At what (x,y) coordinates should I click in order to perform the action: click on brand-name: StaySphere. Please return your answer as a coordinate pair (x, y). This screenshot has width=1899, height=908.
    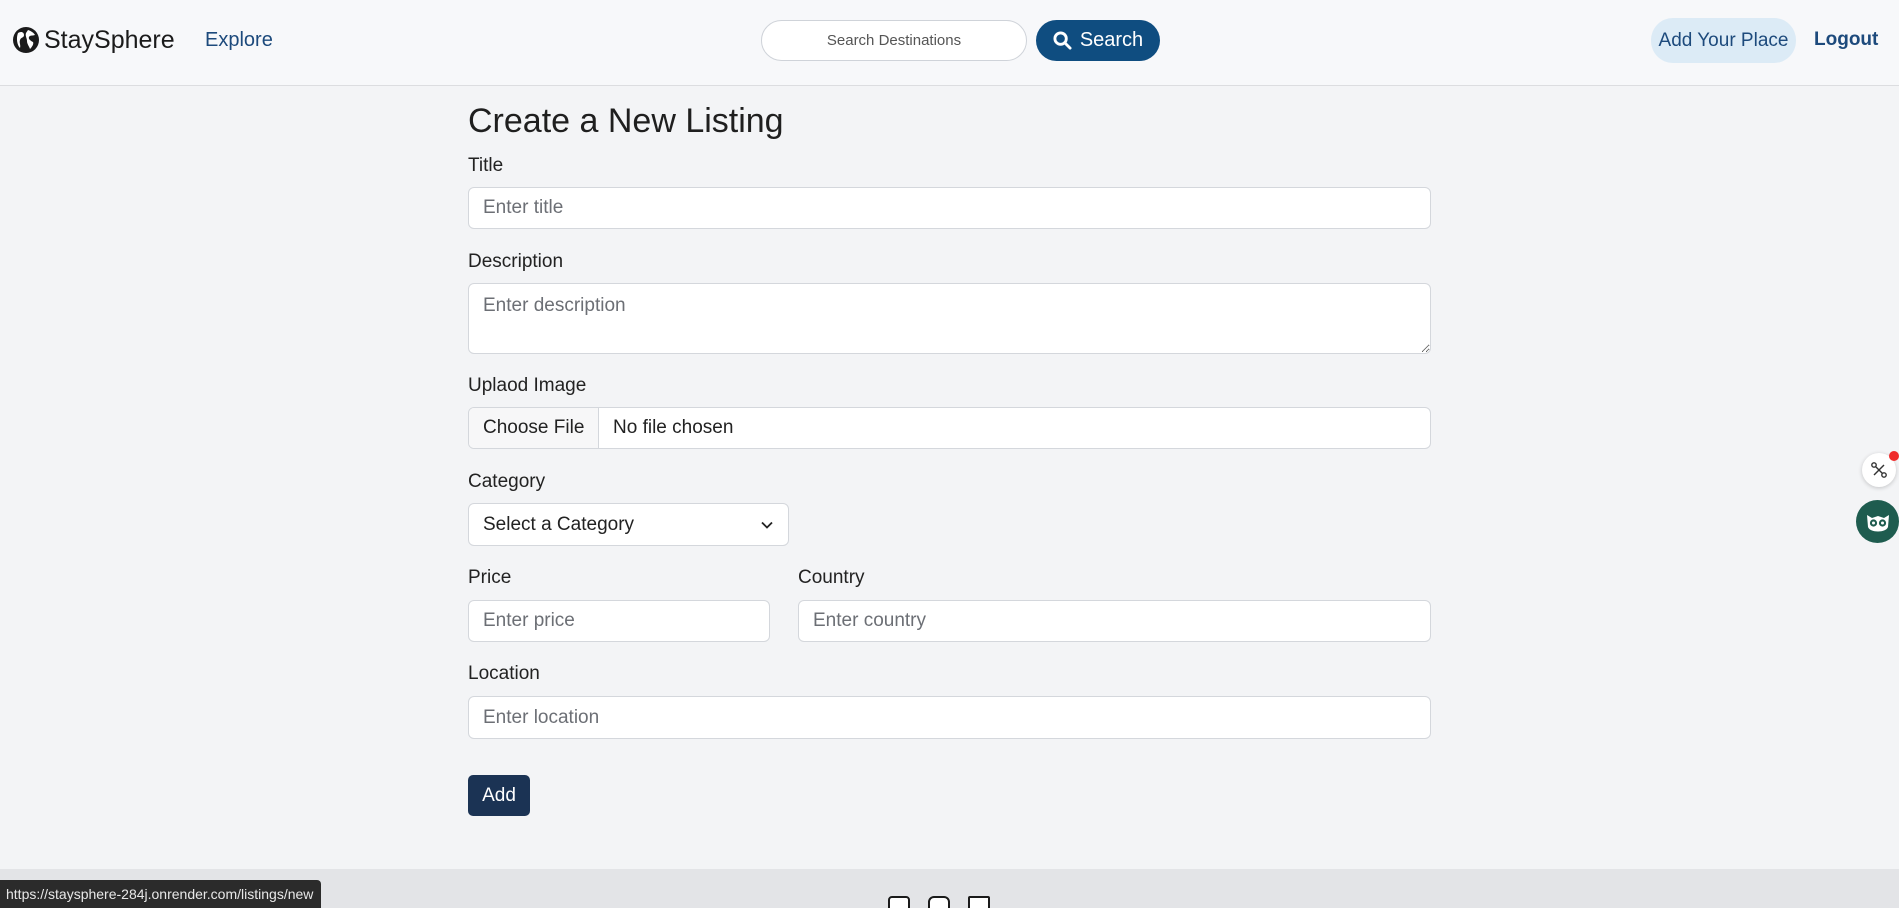
    Looking at the image, I should click on (109, 39).